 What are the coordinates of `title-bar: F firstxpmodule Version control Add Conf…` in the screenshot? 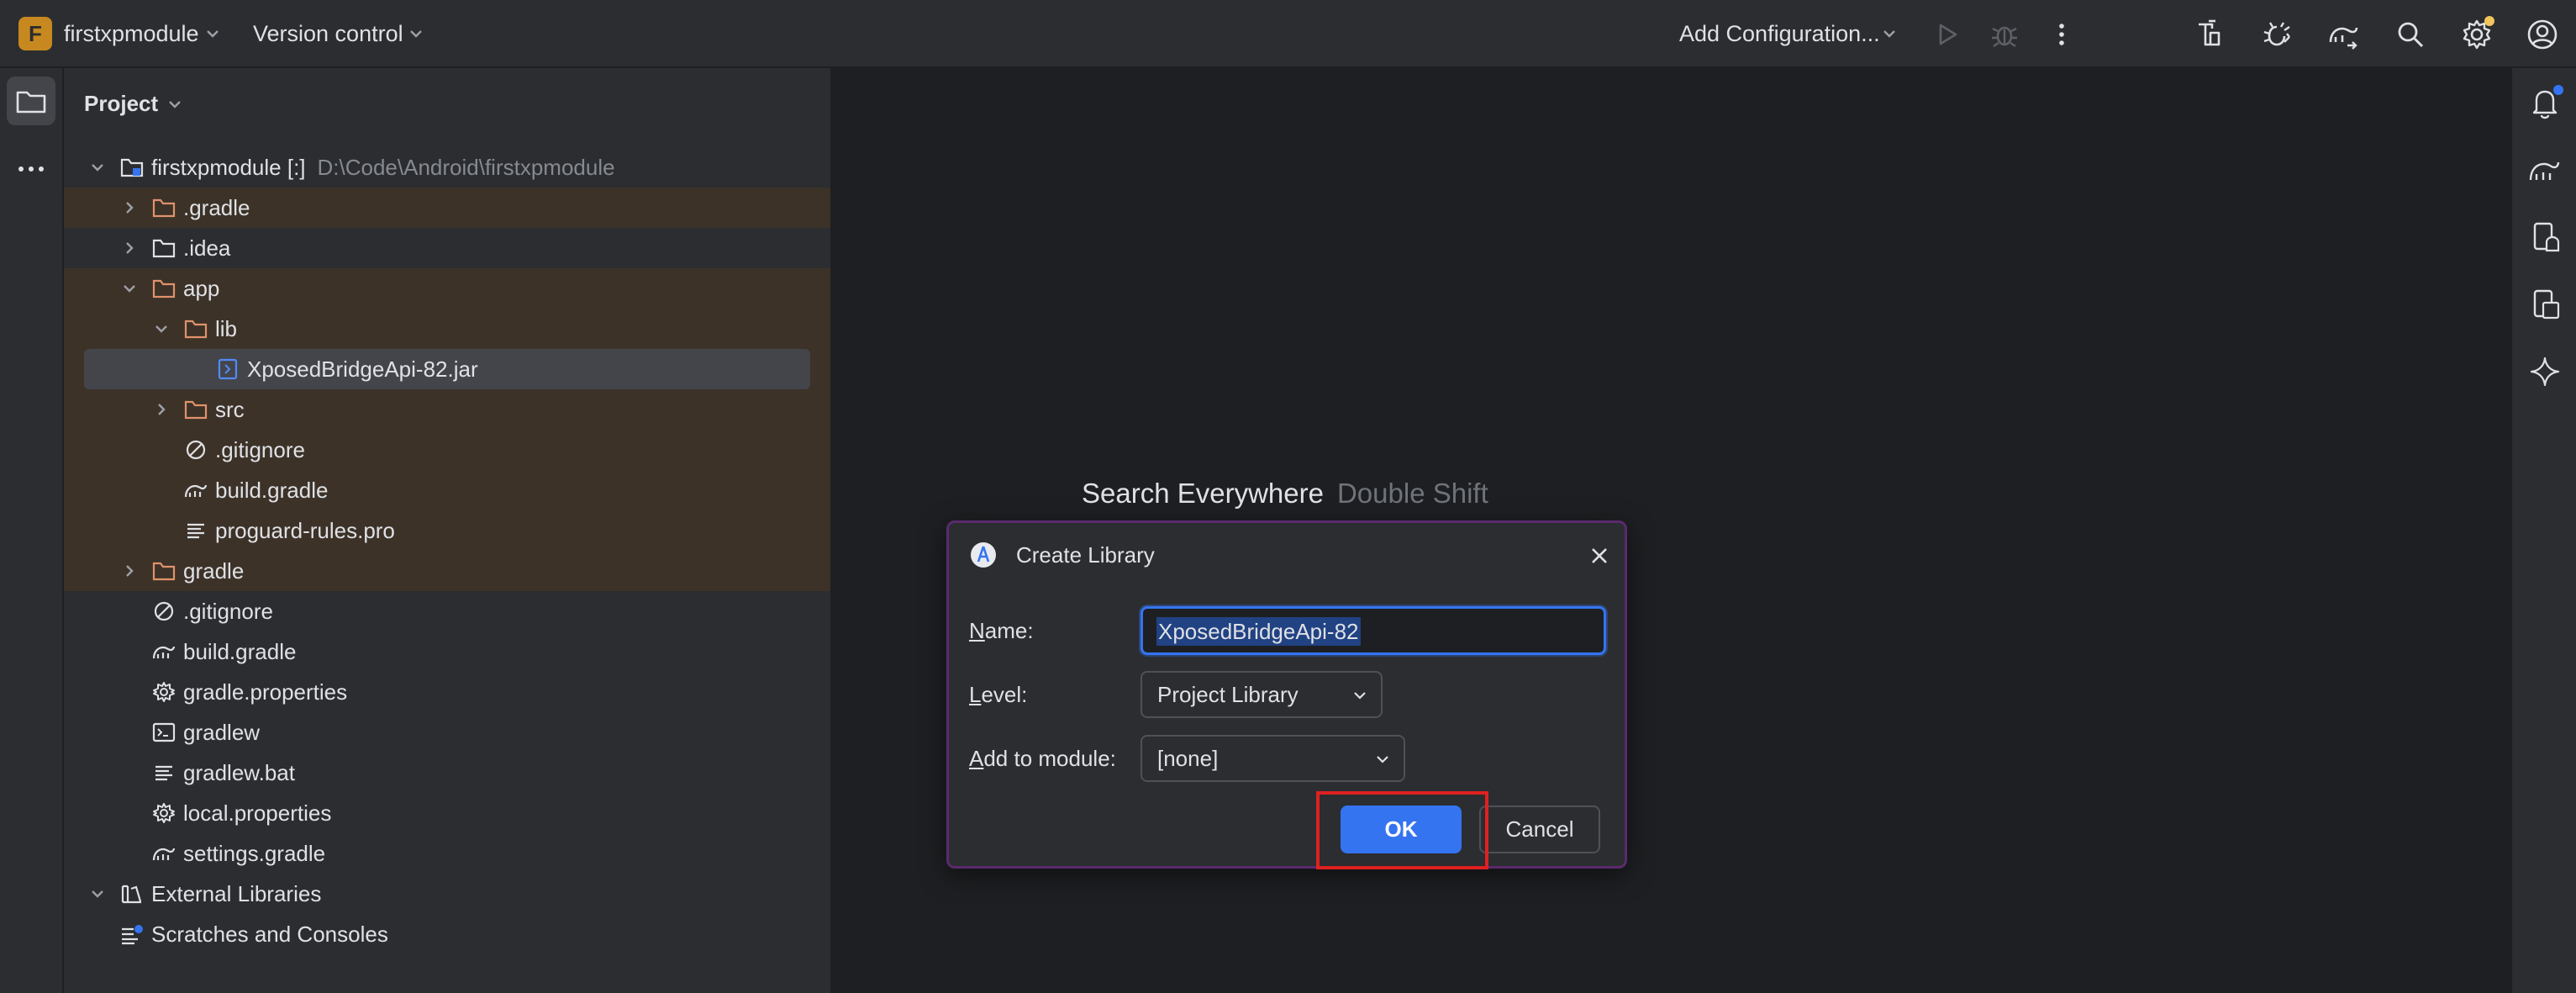 It's located at (1288, 34).